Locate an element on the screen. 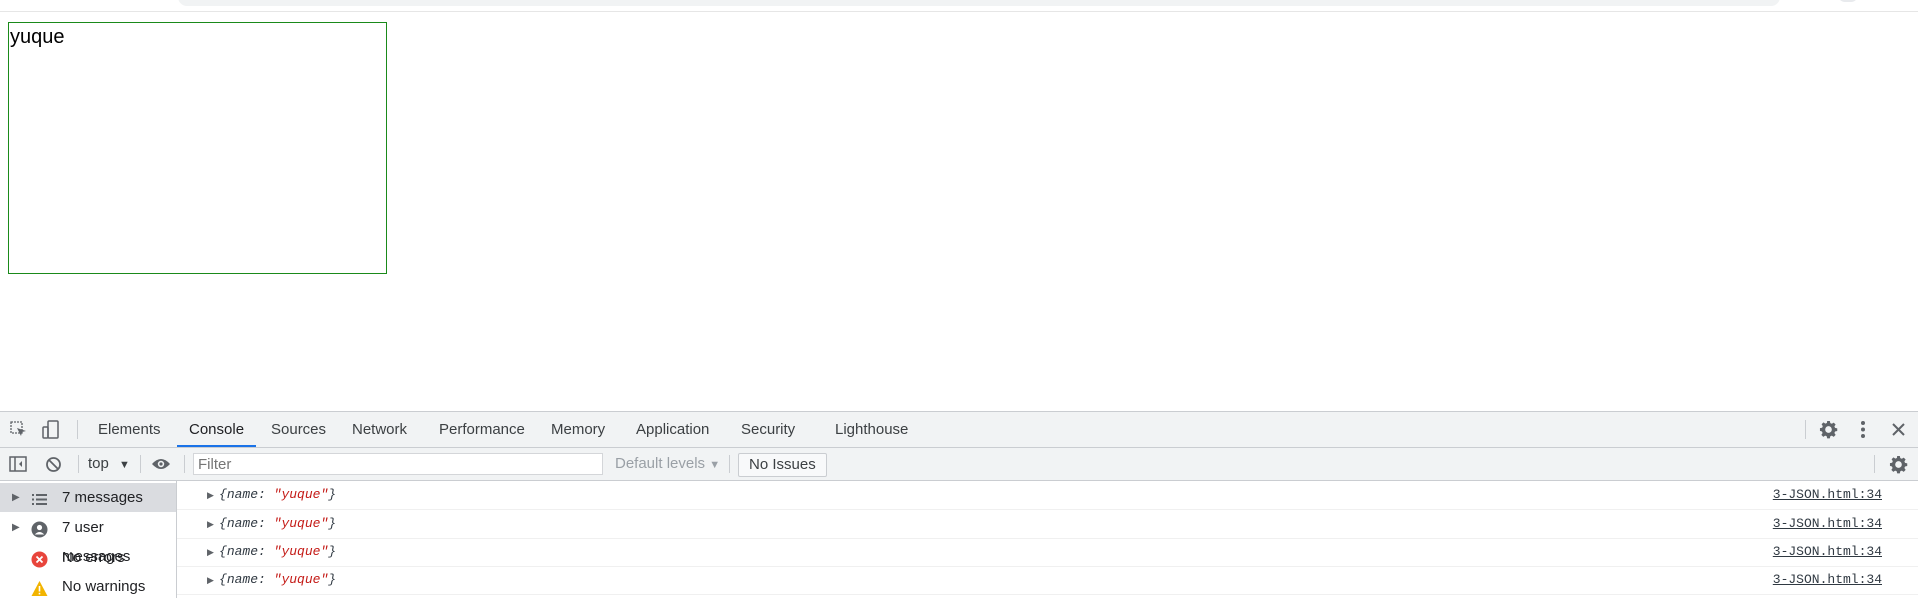 Image resolution: width=1918 pixels, height=607 pixels. console-sidebar: ▶ 7 messages ▶ 7 user messages No errors is located at coordinates (88, 539).